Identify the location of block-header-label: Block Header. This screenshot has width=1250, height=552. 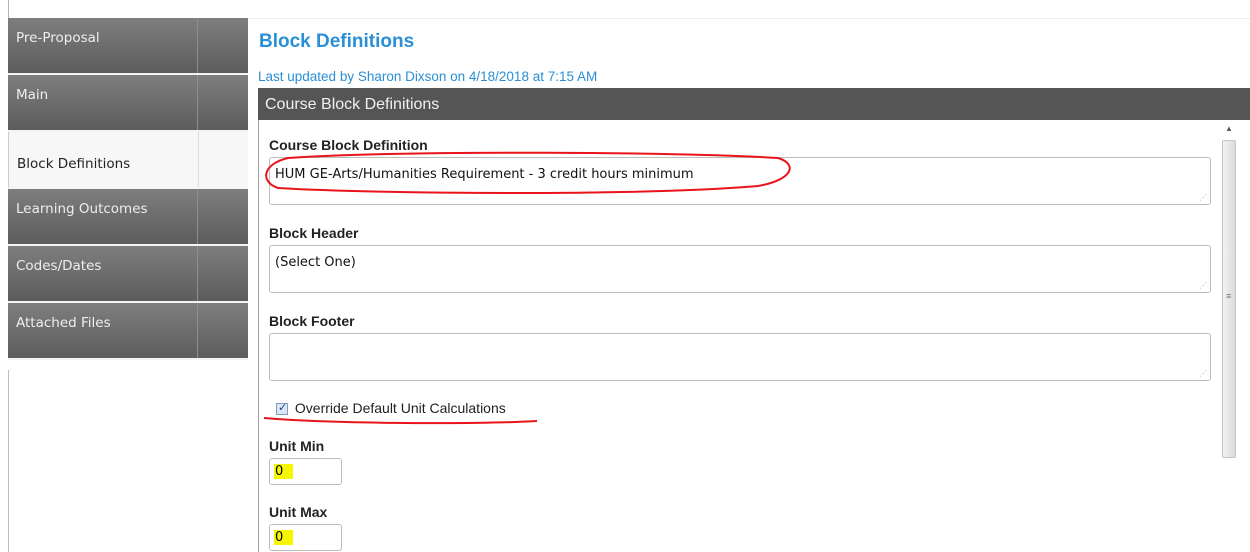
(314, 233).